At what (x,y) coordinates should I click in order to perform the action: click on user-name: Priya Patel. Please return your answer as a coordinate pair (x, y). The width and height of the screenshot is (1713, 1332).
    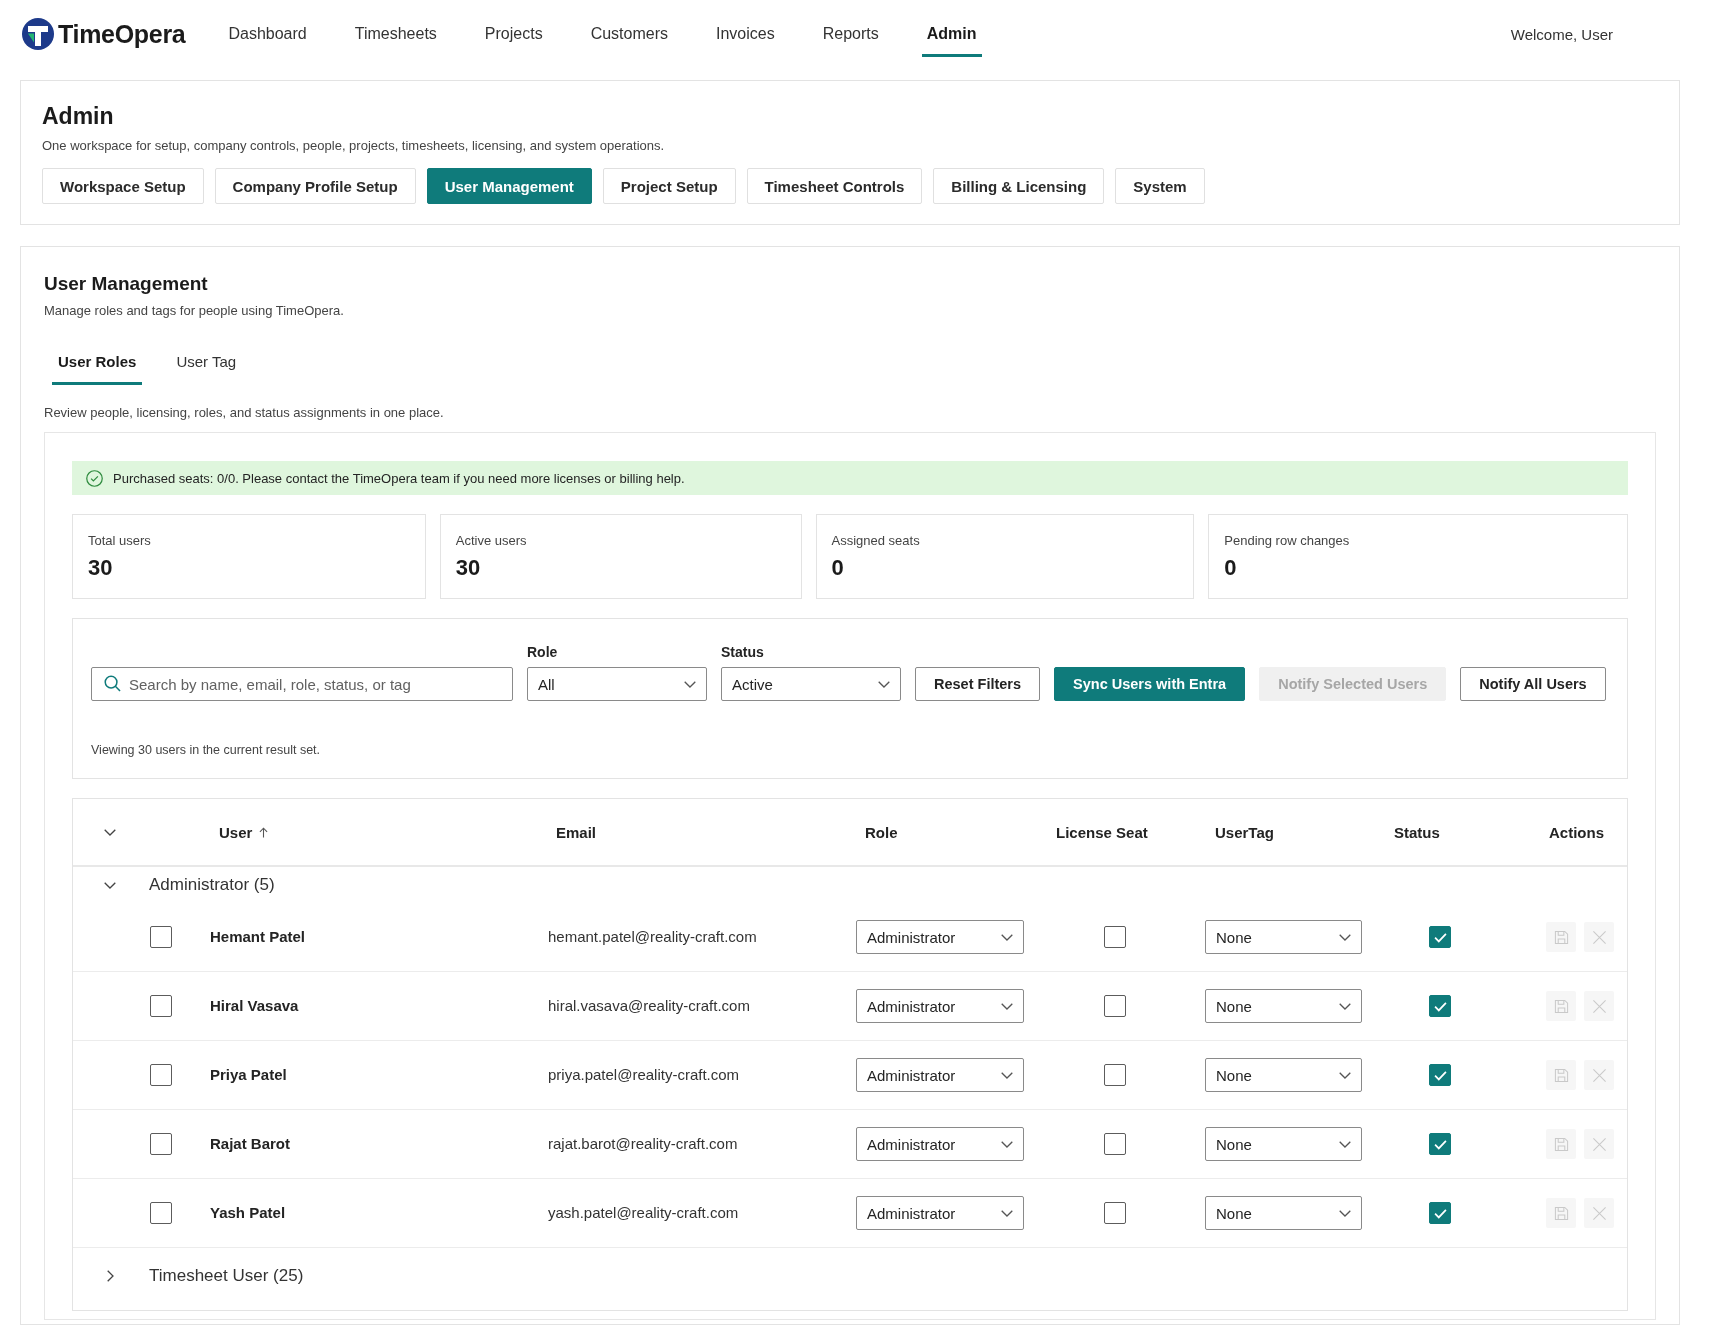
    Looking at the image, I should click on (248, 1074).